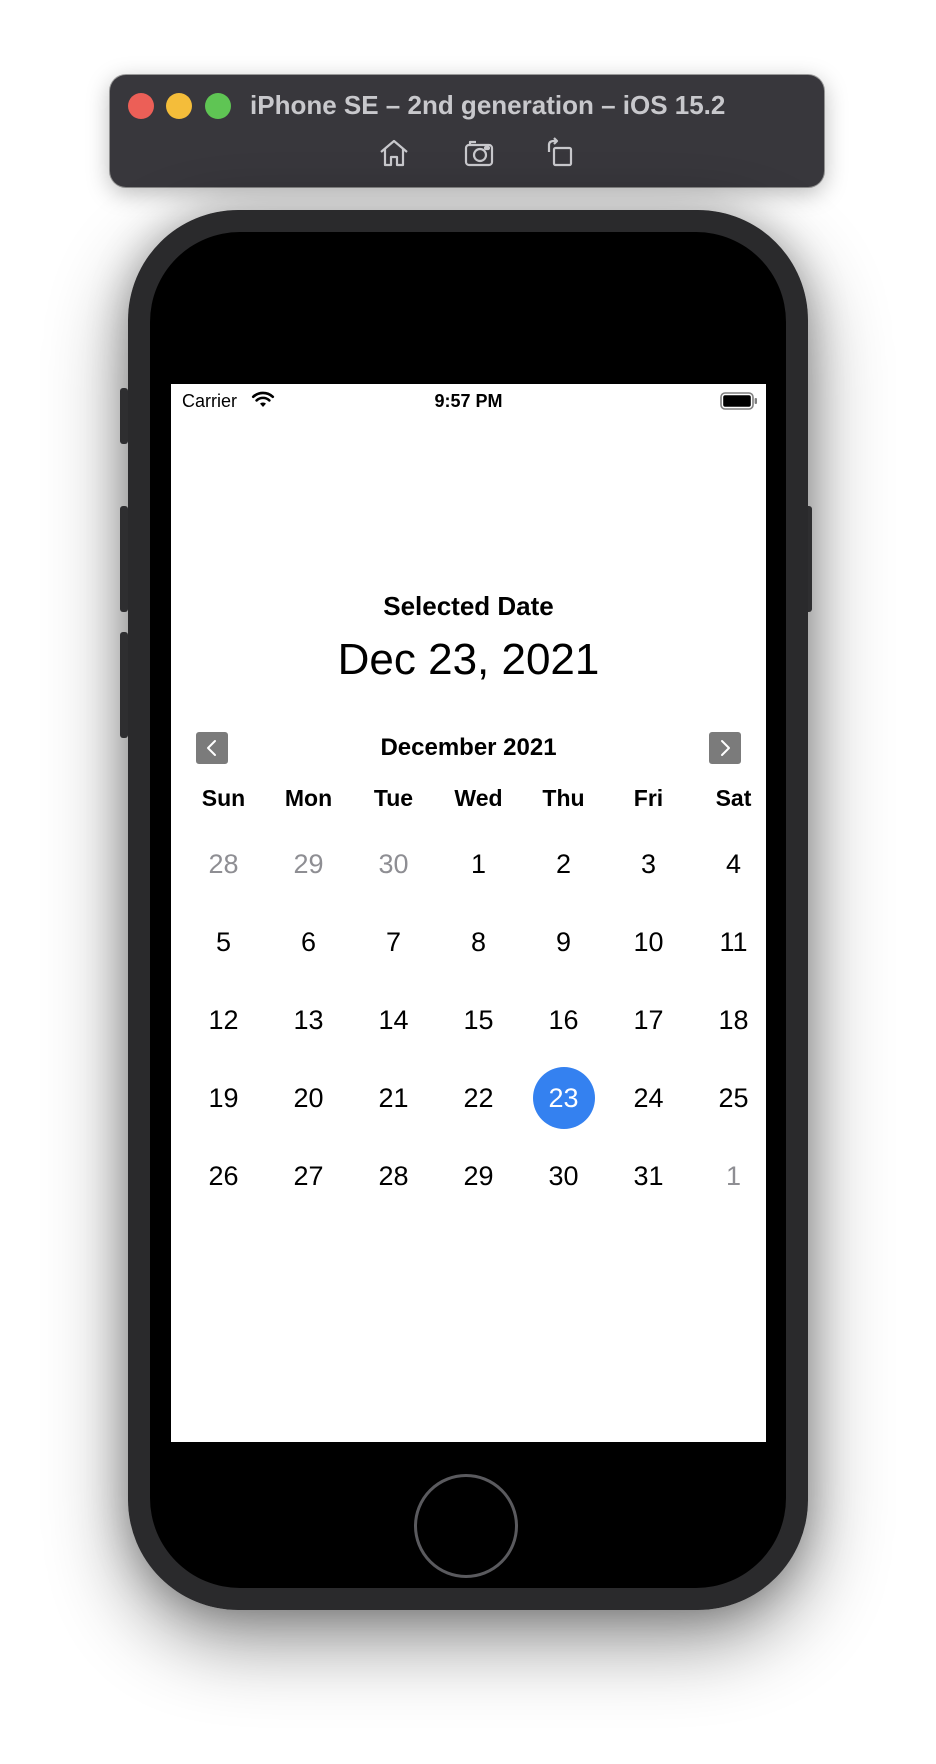 The image size is (936, 1764). Describe the element at coordinates (141, 106) in the screenshot. I see `close-window-button` at that location.